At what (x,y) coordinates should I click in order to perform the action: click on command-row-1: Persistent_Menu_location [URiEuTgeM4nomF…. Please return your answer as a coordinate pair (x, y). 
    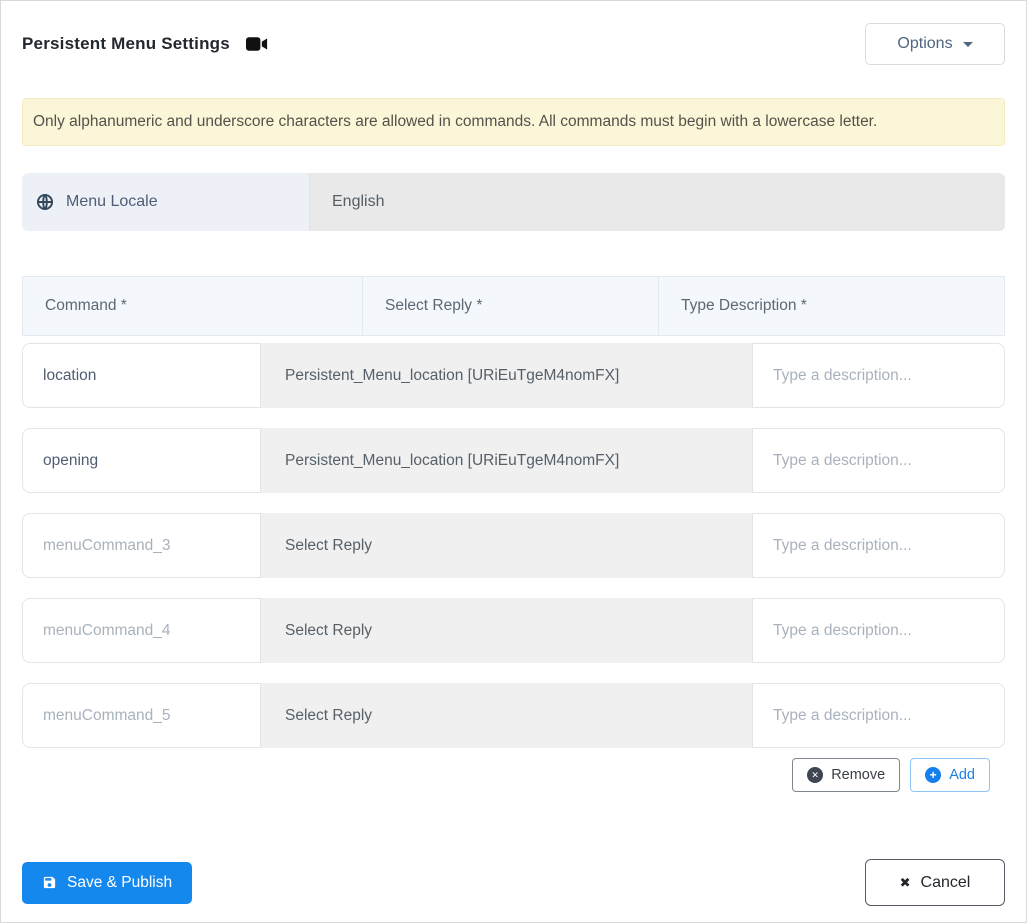
    Looking at the image, I should click on (513, 375).